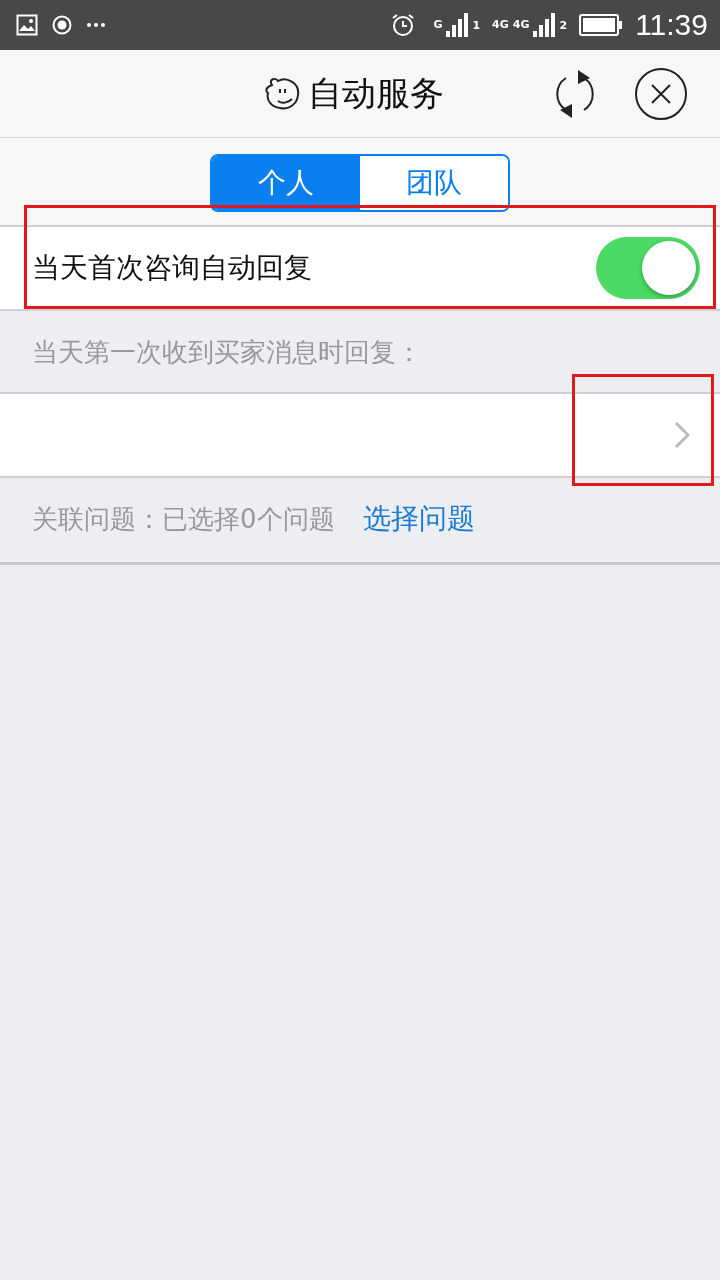 Image resolution: width=720 pixels, height=1280 pixels. Describe the element at coordinates (563, 25) in the screenshot. I see `sim-slot-label: 2` at that location.